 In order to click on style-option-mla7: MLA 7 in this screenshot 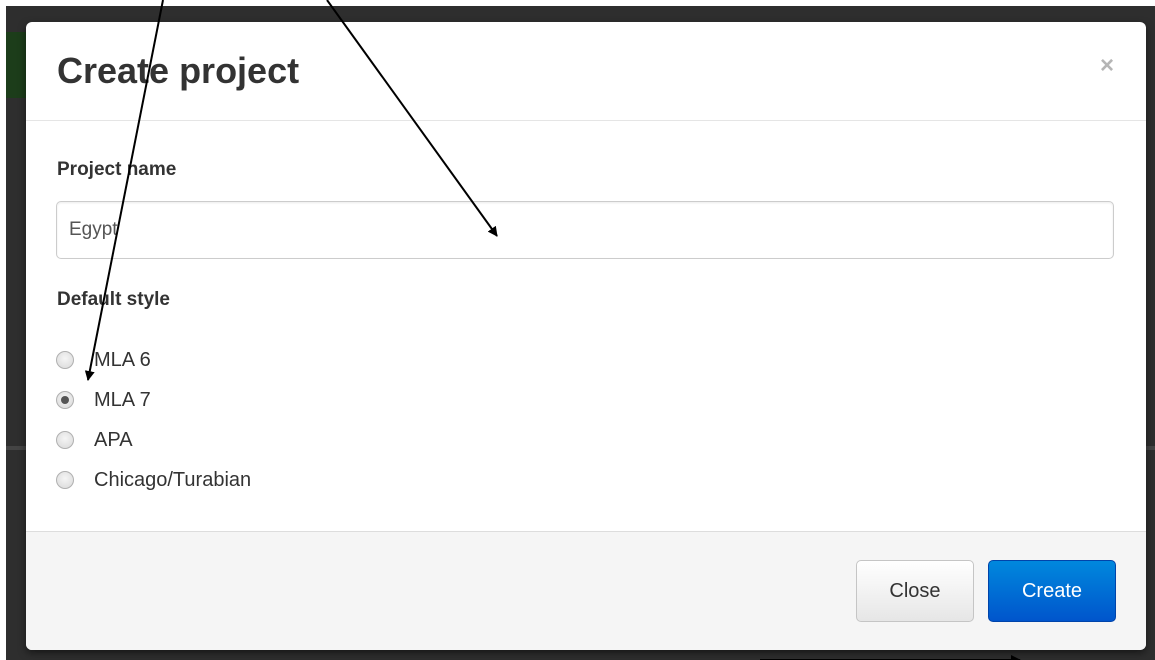, I will do `click(103, 400)`.